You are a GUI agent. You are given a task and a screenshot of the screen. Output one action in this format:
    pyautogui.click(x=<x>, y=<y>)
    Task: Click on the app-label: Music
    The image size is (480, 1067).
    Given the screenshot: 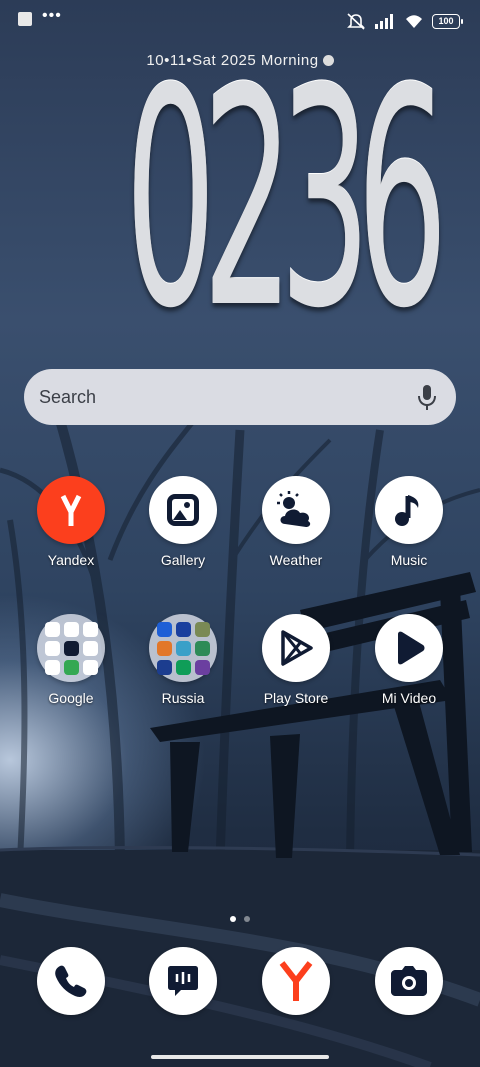 What is the action you would take?
    pyautogui.click(x=409, y=560)
    